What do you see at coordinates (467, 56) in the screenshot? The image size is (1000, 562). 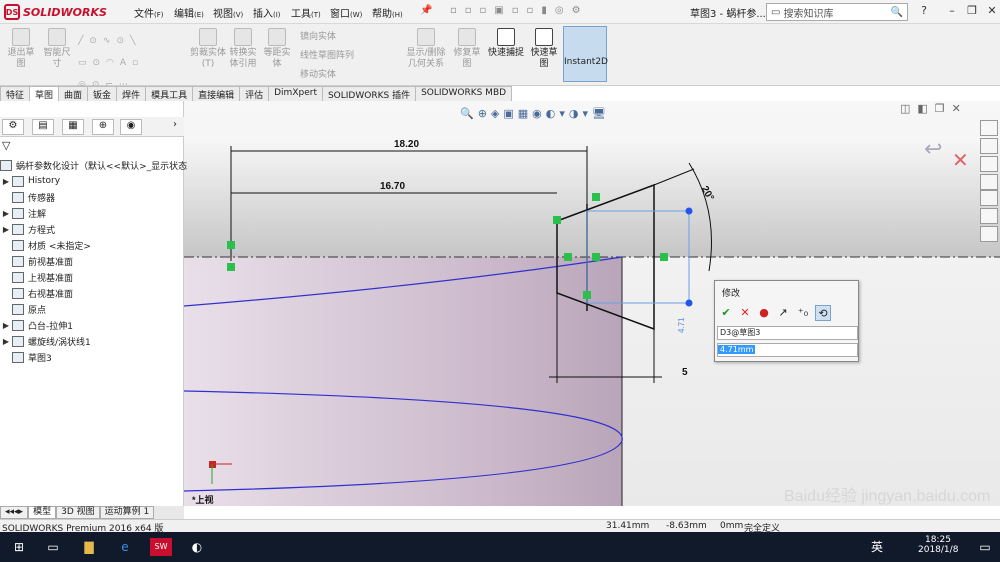 I see `repair-sketch-button: 修复草图` at bounding box center [467, 56].